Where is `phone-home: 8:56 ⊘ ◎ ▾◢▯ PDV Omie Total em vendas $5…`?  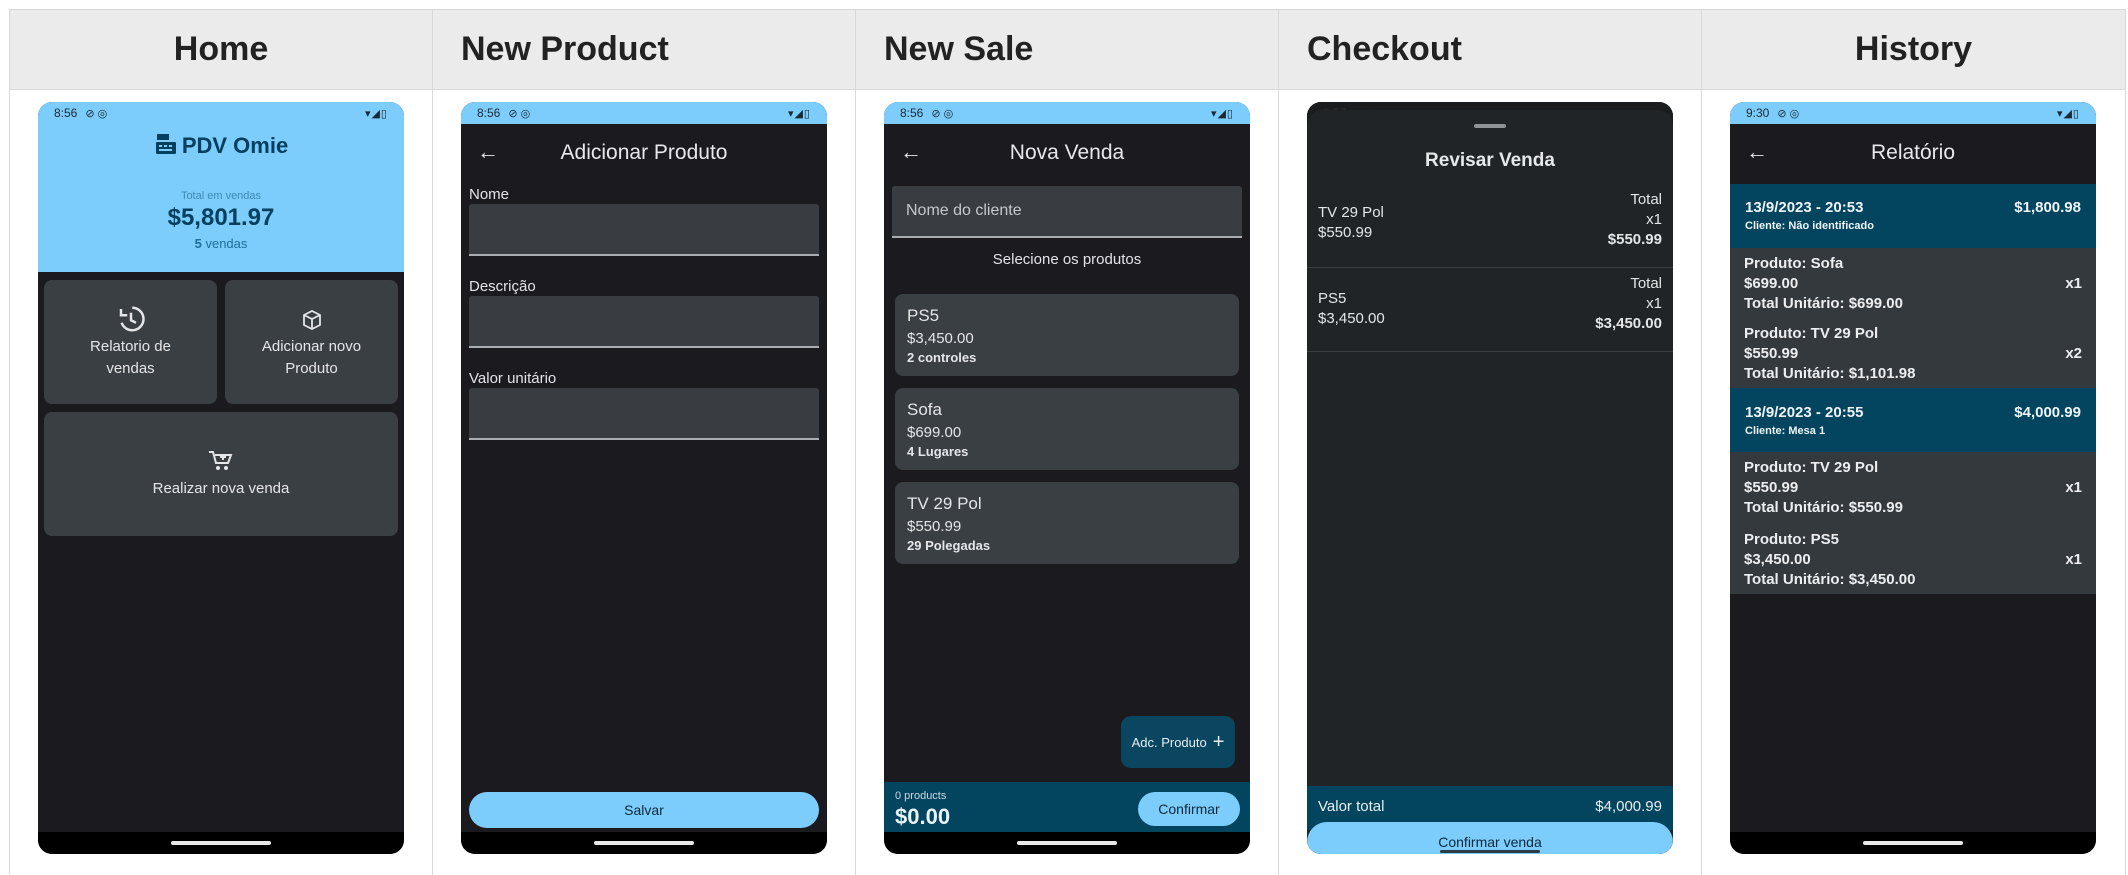
phone-home: 8:56 ⊘ ◎ ▾◢▯ PDV Omie Total em vendas $5… is located at coordinates (221, 478).